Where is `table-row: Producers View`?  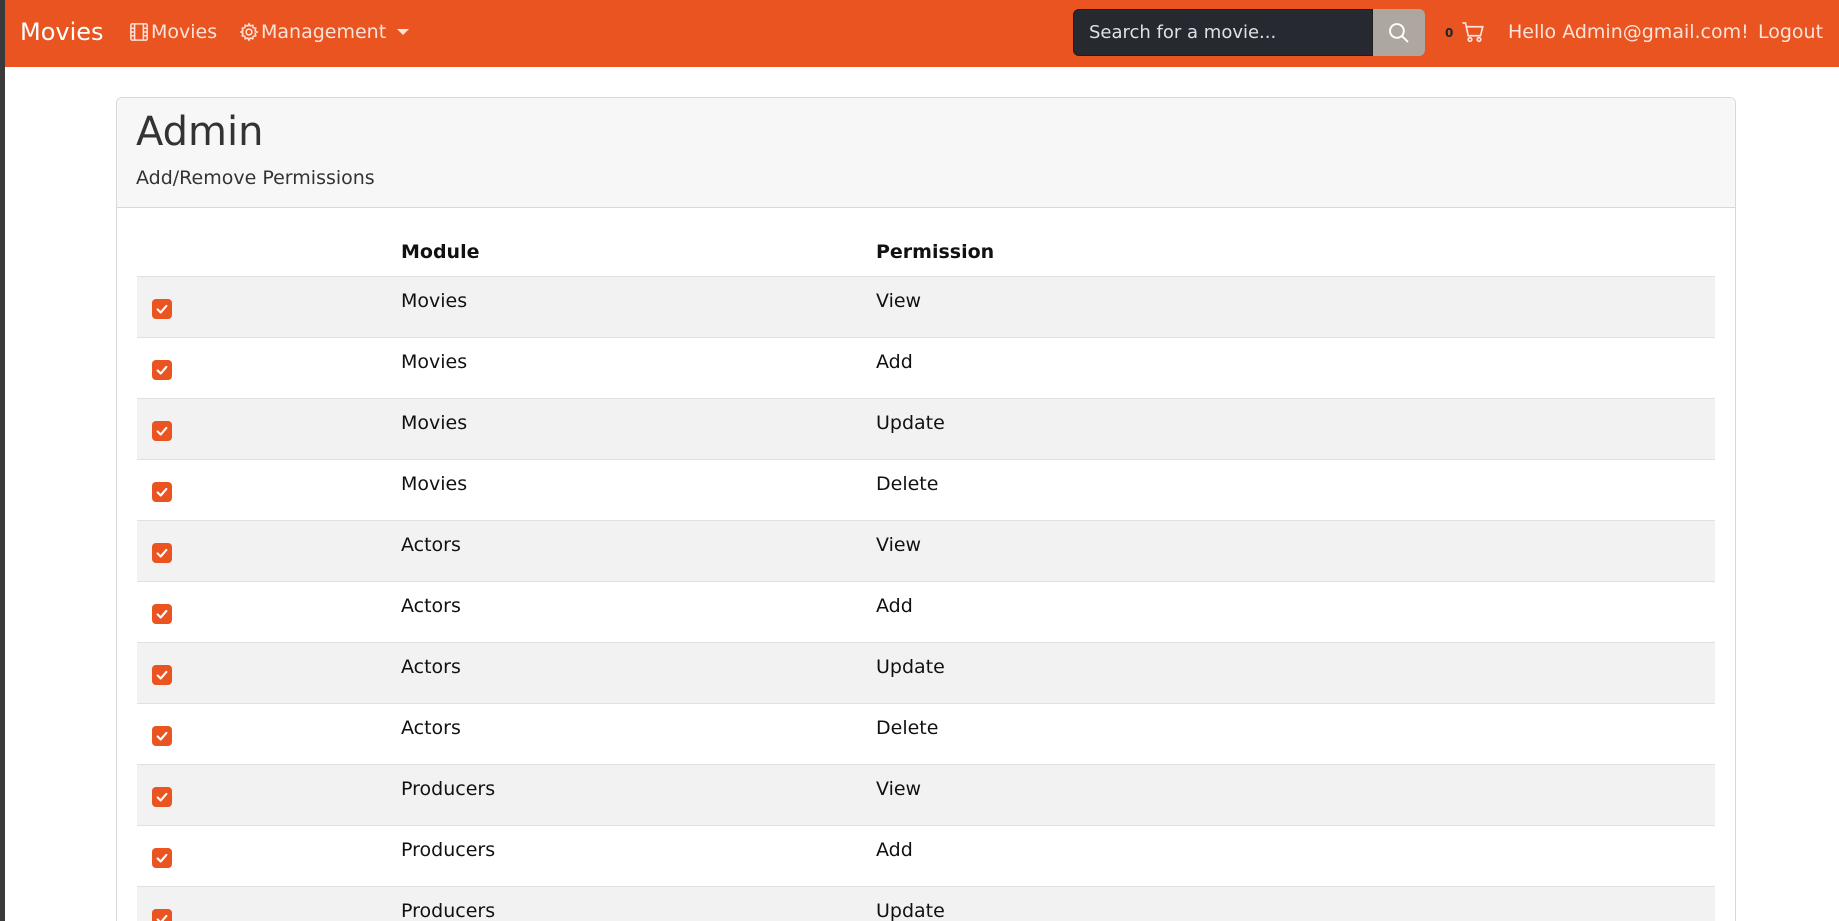
table-row: Producers View is located at coordinates (926, 795).